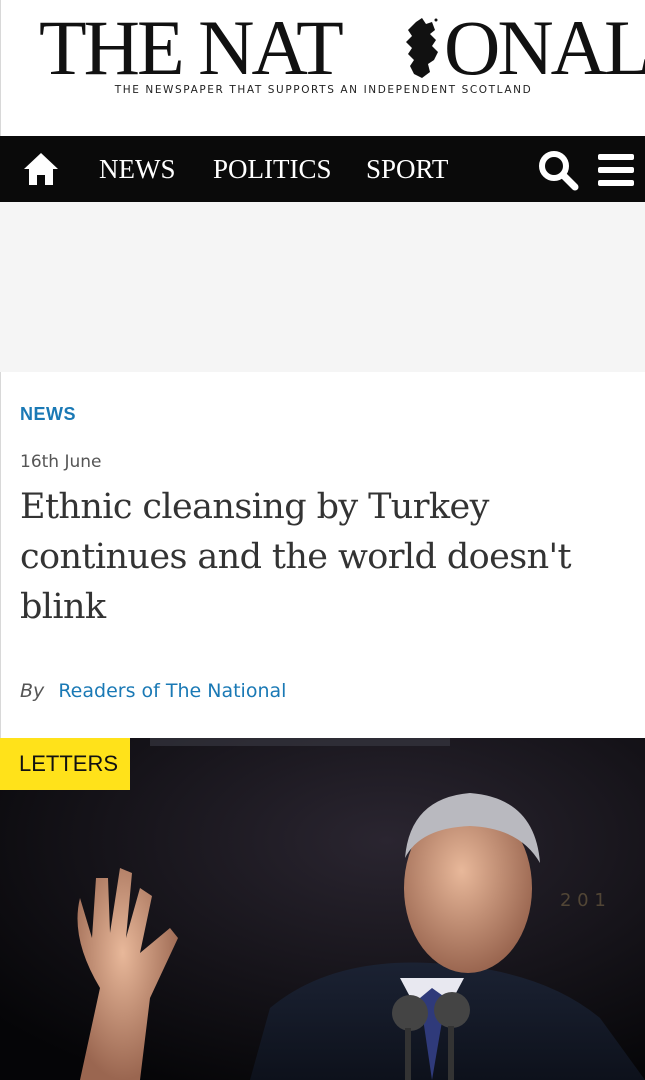 The image size is (645, 1080). What do you see at coordinates (422, 48) in the screenshot?
I see `scotland-map-icon` at bounding box center [422, 48].